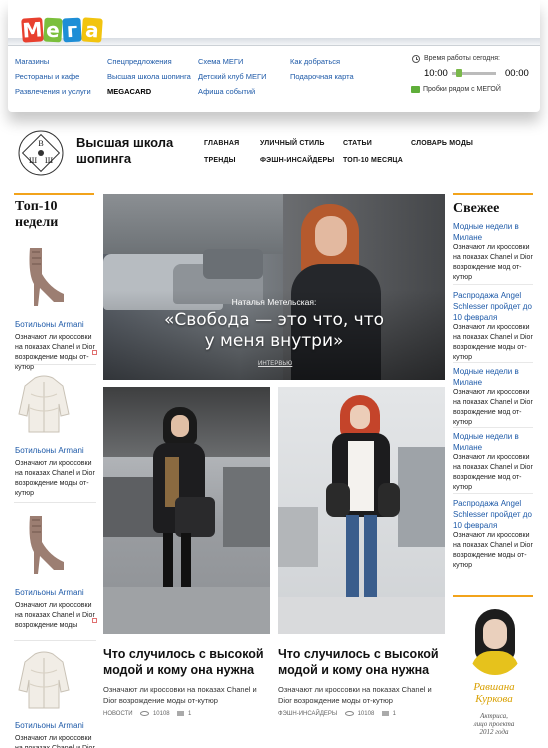 The height and width of the screenshot is (748, 548). Describe the element at coordinates (149, 61) in the screenshot. I see `nav-link-offers: Спецпредложения` at that location.